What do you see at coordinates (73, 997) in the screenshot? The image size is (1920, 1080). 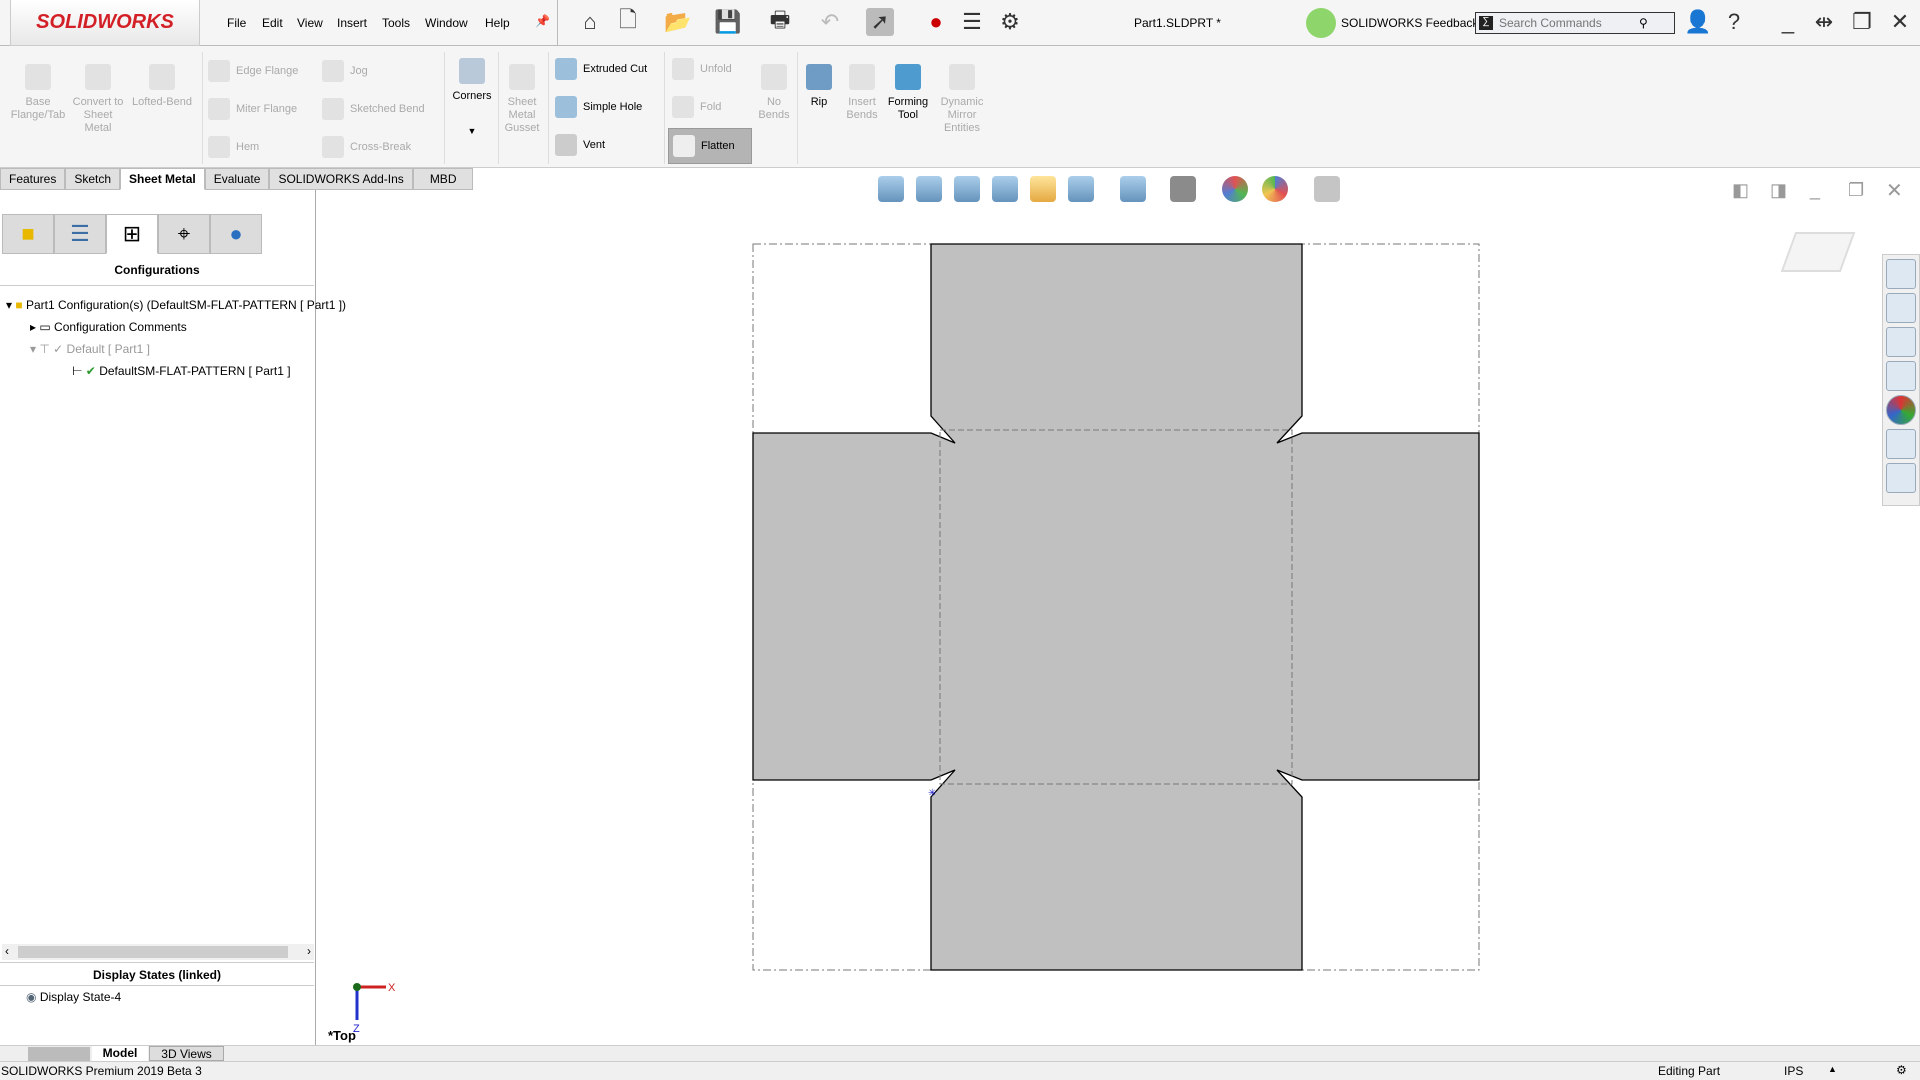 I see `display-state-item: ◉ Display State-4` at bounding box center [73, 997].